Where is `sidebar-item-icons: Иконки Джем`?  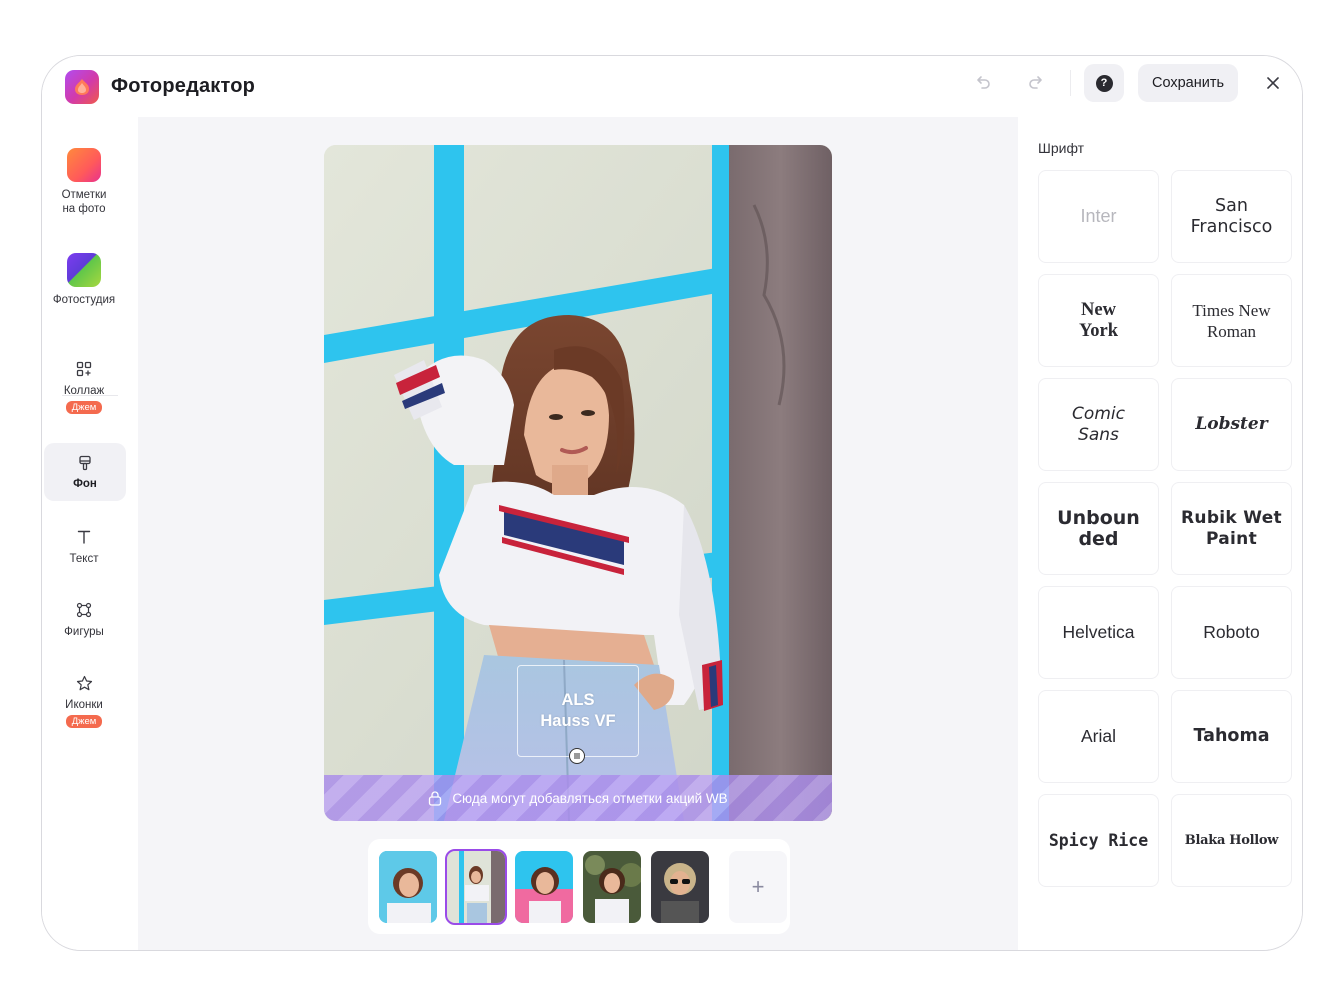
sidebar-item-icons: Иконки Джем is located at coordinates (84, 701).